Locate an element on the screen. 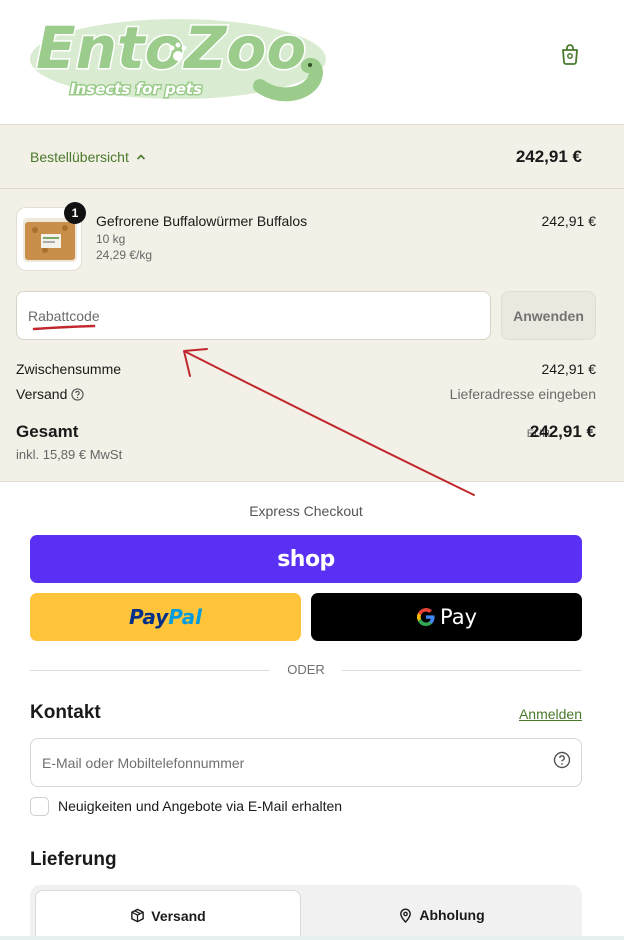 Image resolution: width=624 pixels, height=940 pixels. tab-shipping-label: Versand is located at coordinates (178, 915).